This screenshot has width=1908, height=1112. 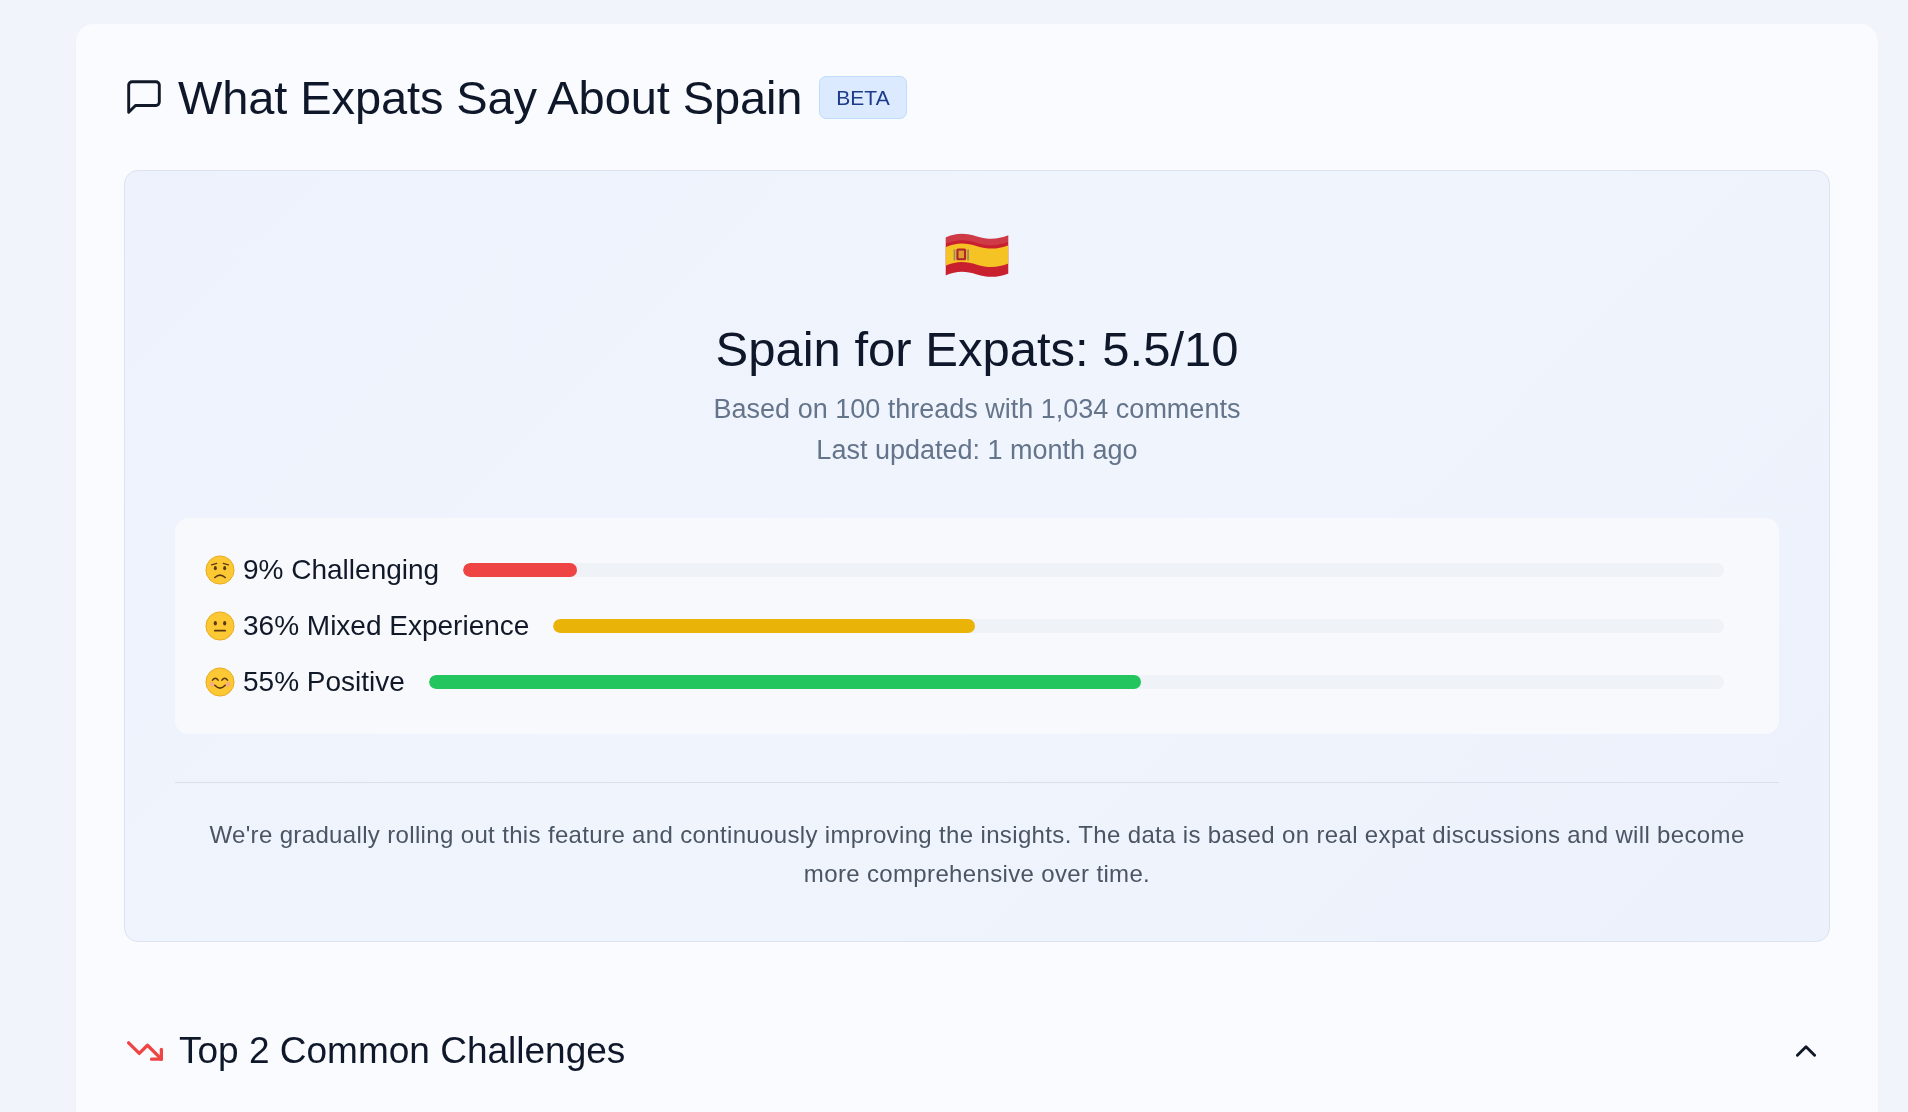 I want to click on trending-down-icon, so click(x=145, y=1051).